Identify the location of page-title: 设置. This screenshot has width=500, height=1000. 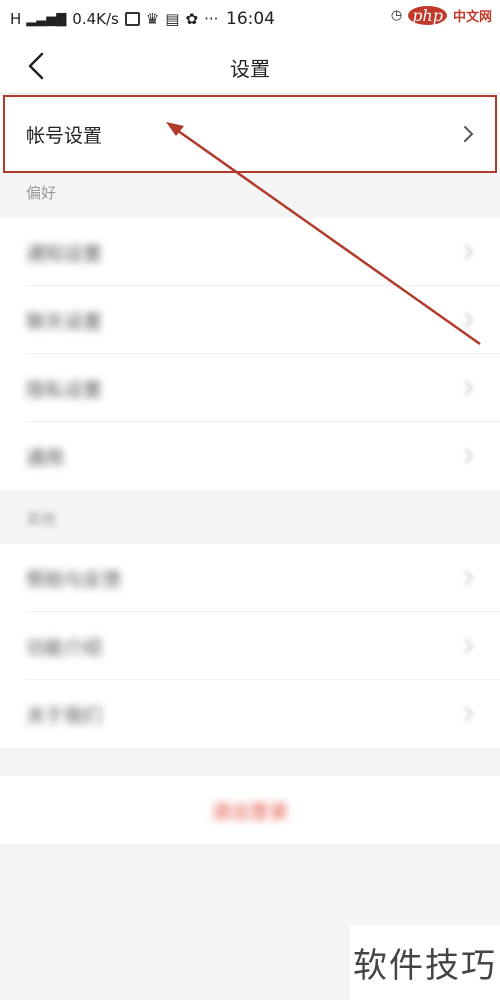
(250, 69).